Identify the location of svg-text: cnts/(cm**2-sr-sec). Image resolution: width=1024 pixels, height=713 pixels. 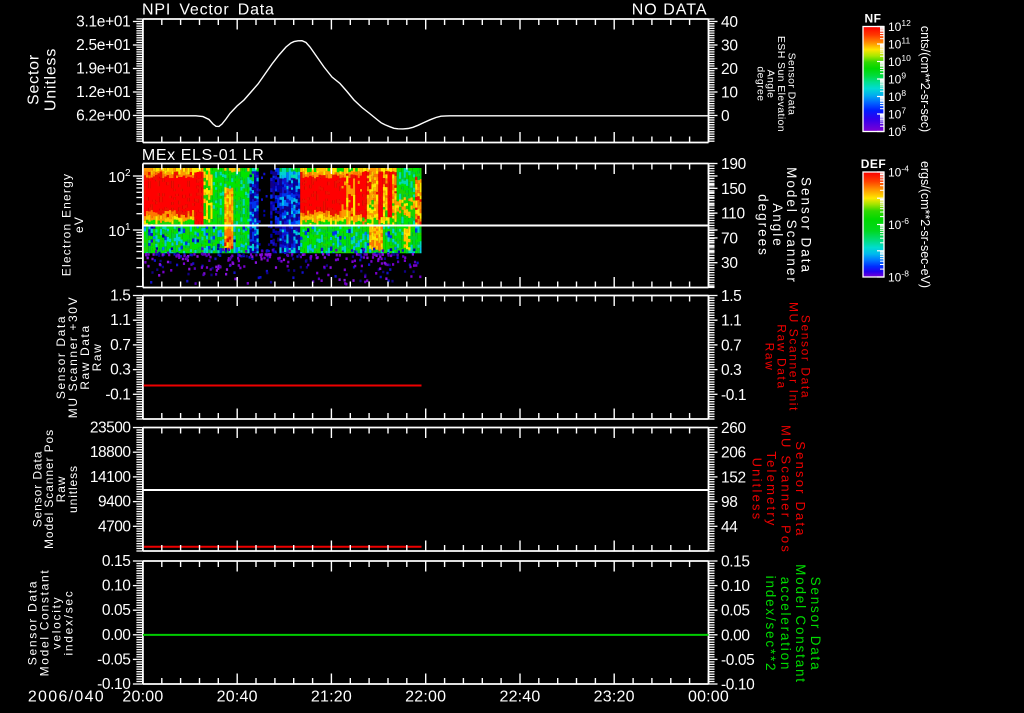
(925, 79).